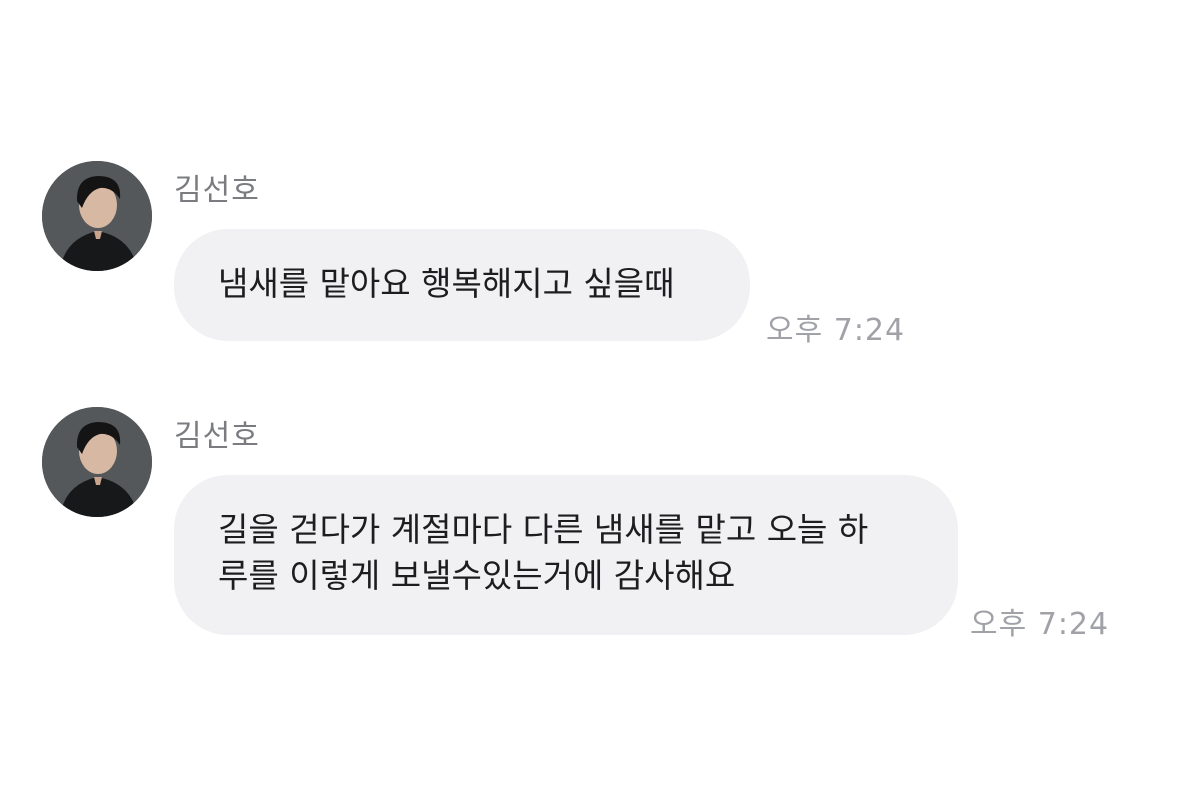 Image resolution: width=1200 pixels, height=800 pixels. What do you see at coordinates (543, 529) in the screenshot?
I see `message-text-line: 길을 걷다가 계절마다 다른 냄새를 맡고 오늘 하` at bounding box center [543, 529].